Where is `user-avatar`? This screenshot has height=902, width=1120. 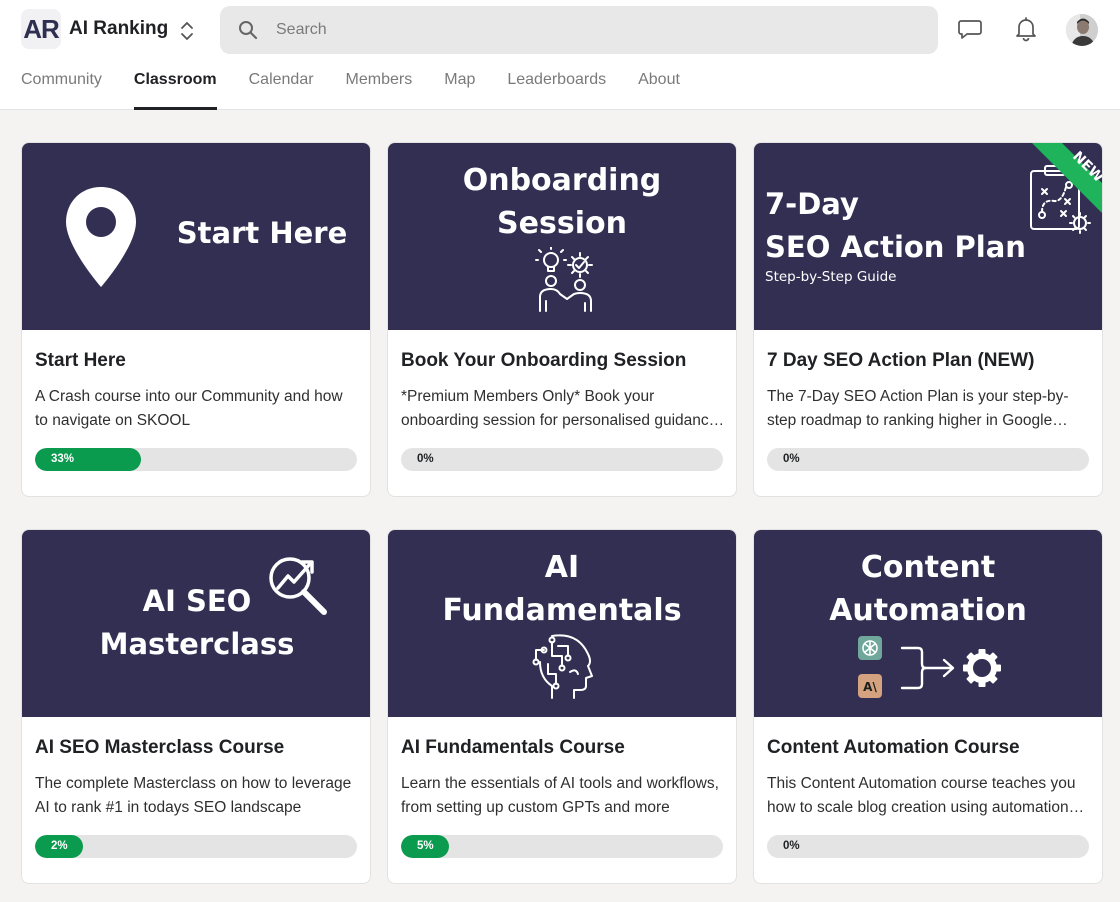
user-avatar is located at coordinates (1082, 30).